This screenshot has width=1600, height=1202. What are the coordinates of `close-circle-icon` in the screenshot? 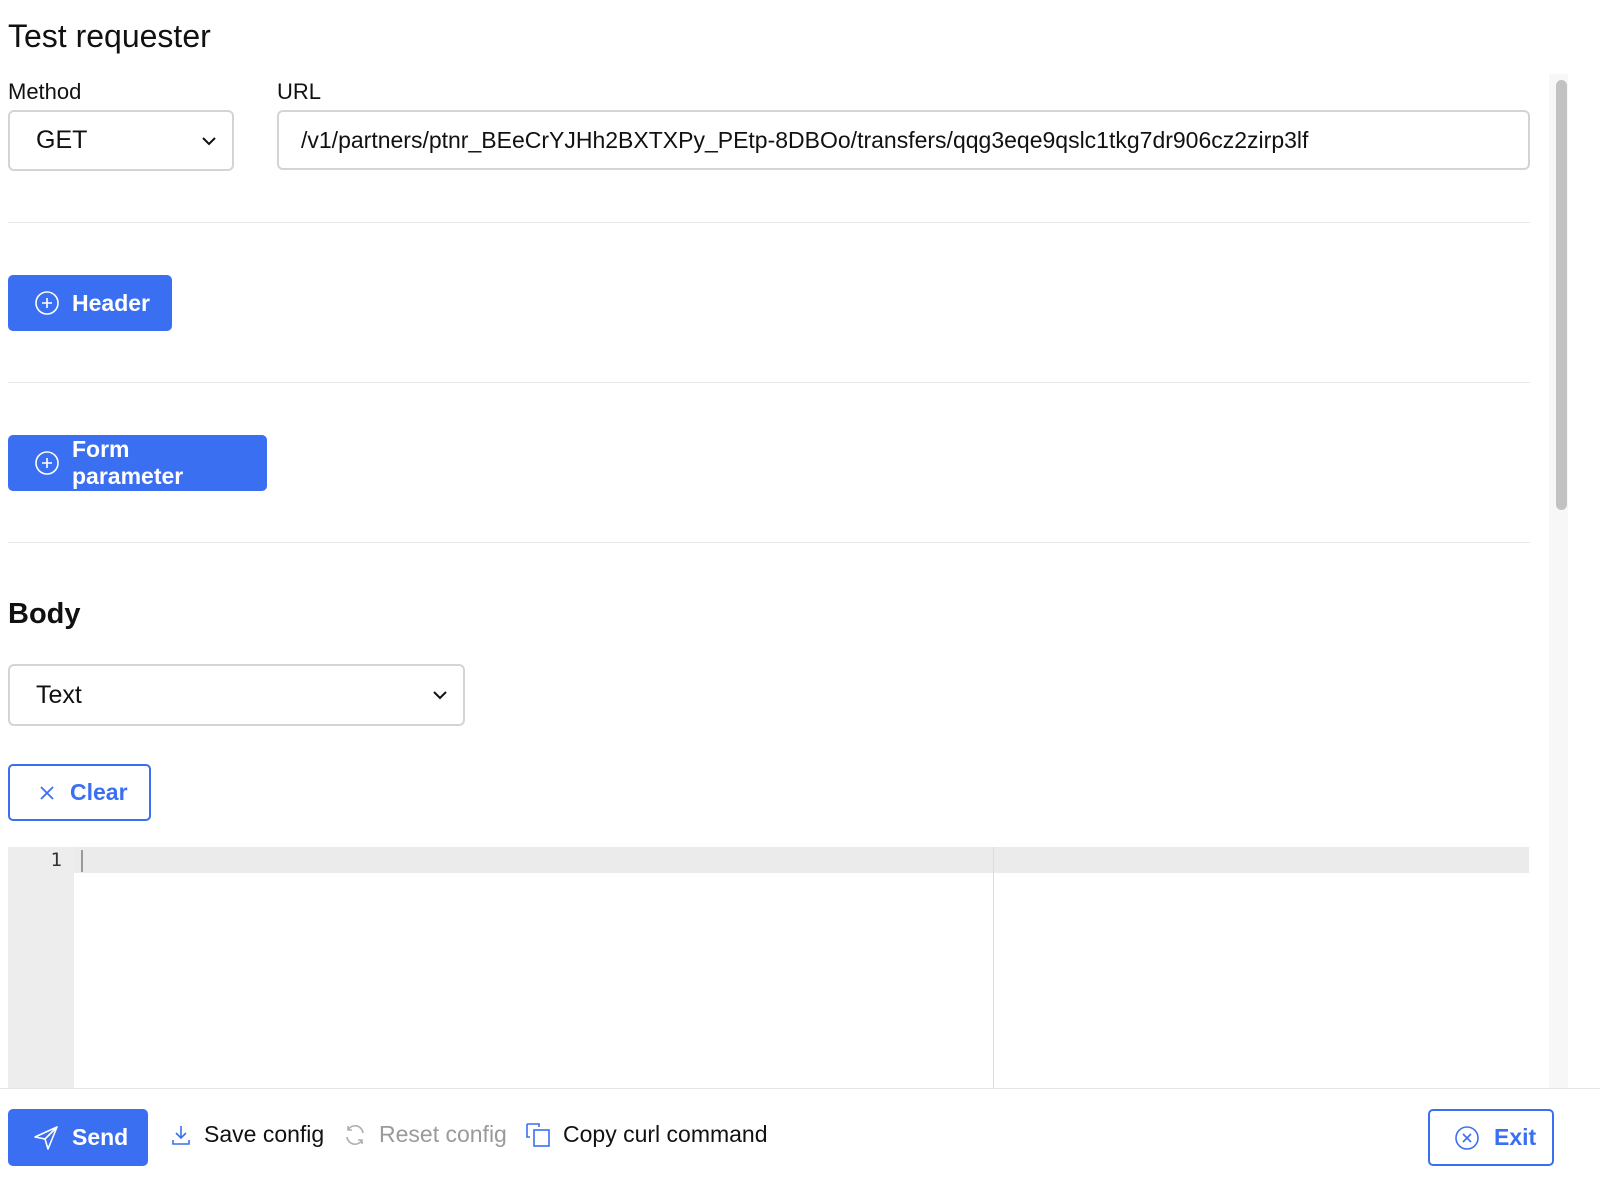 It's located at (1467, 1138).